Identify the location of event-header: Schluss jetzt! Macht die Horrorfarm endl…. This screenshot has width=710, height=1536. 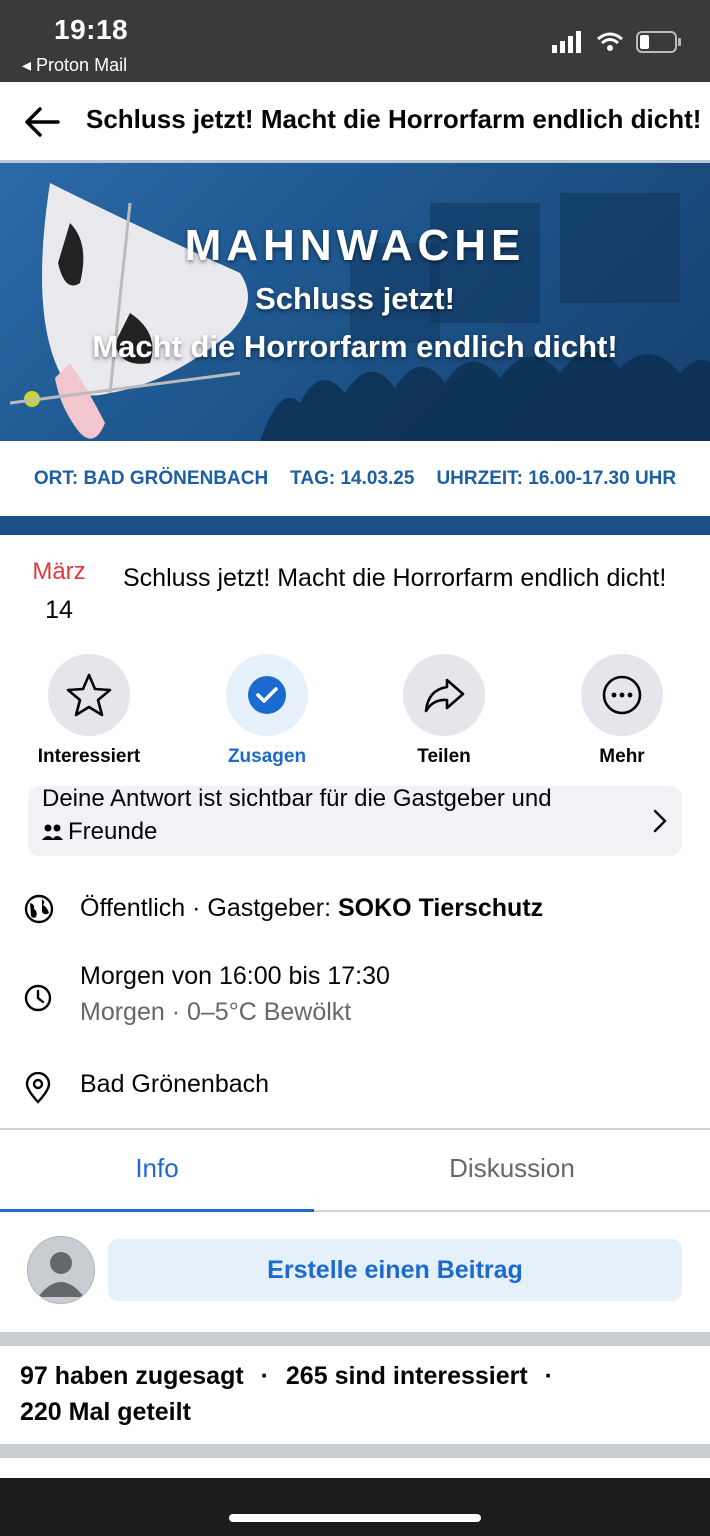
(355, 122).